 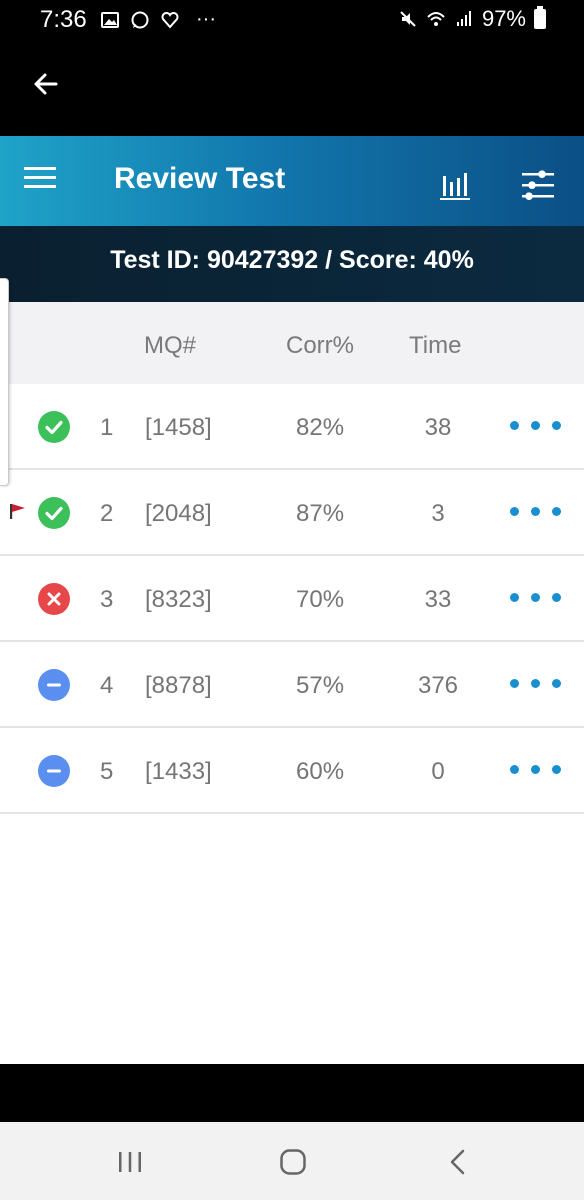 What do you see at coordinates (463, 18) in the screenshot?
I see `signal-icon` at bounding box center [463, 18].